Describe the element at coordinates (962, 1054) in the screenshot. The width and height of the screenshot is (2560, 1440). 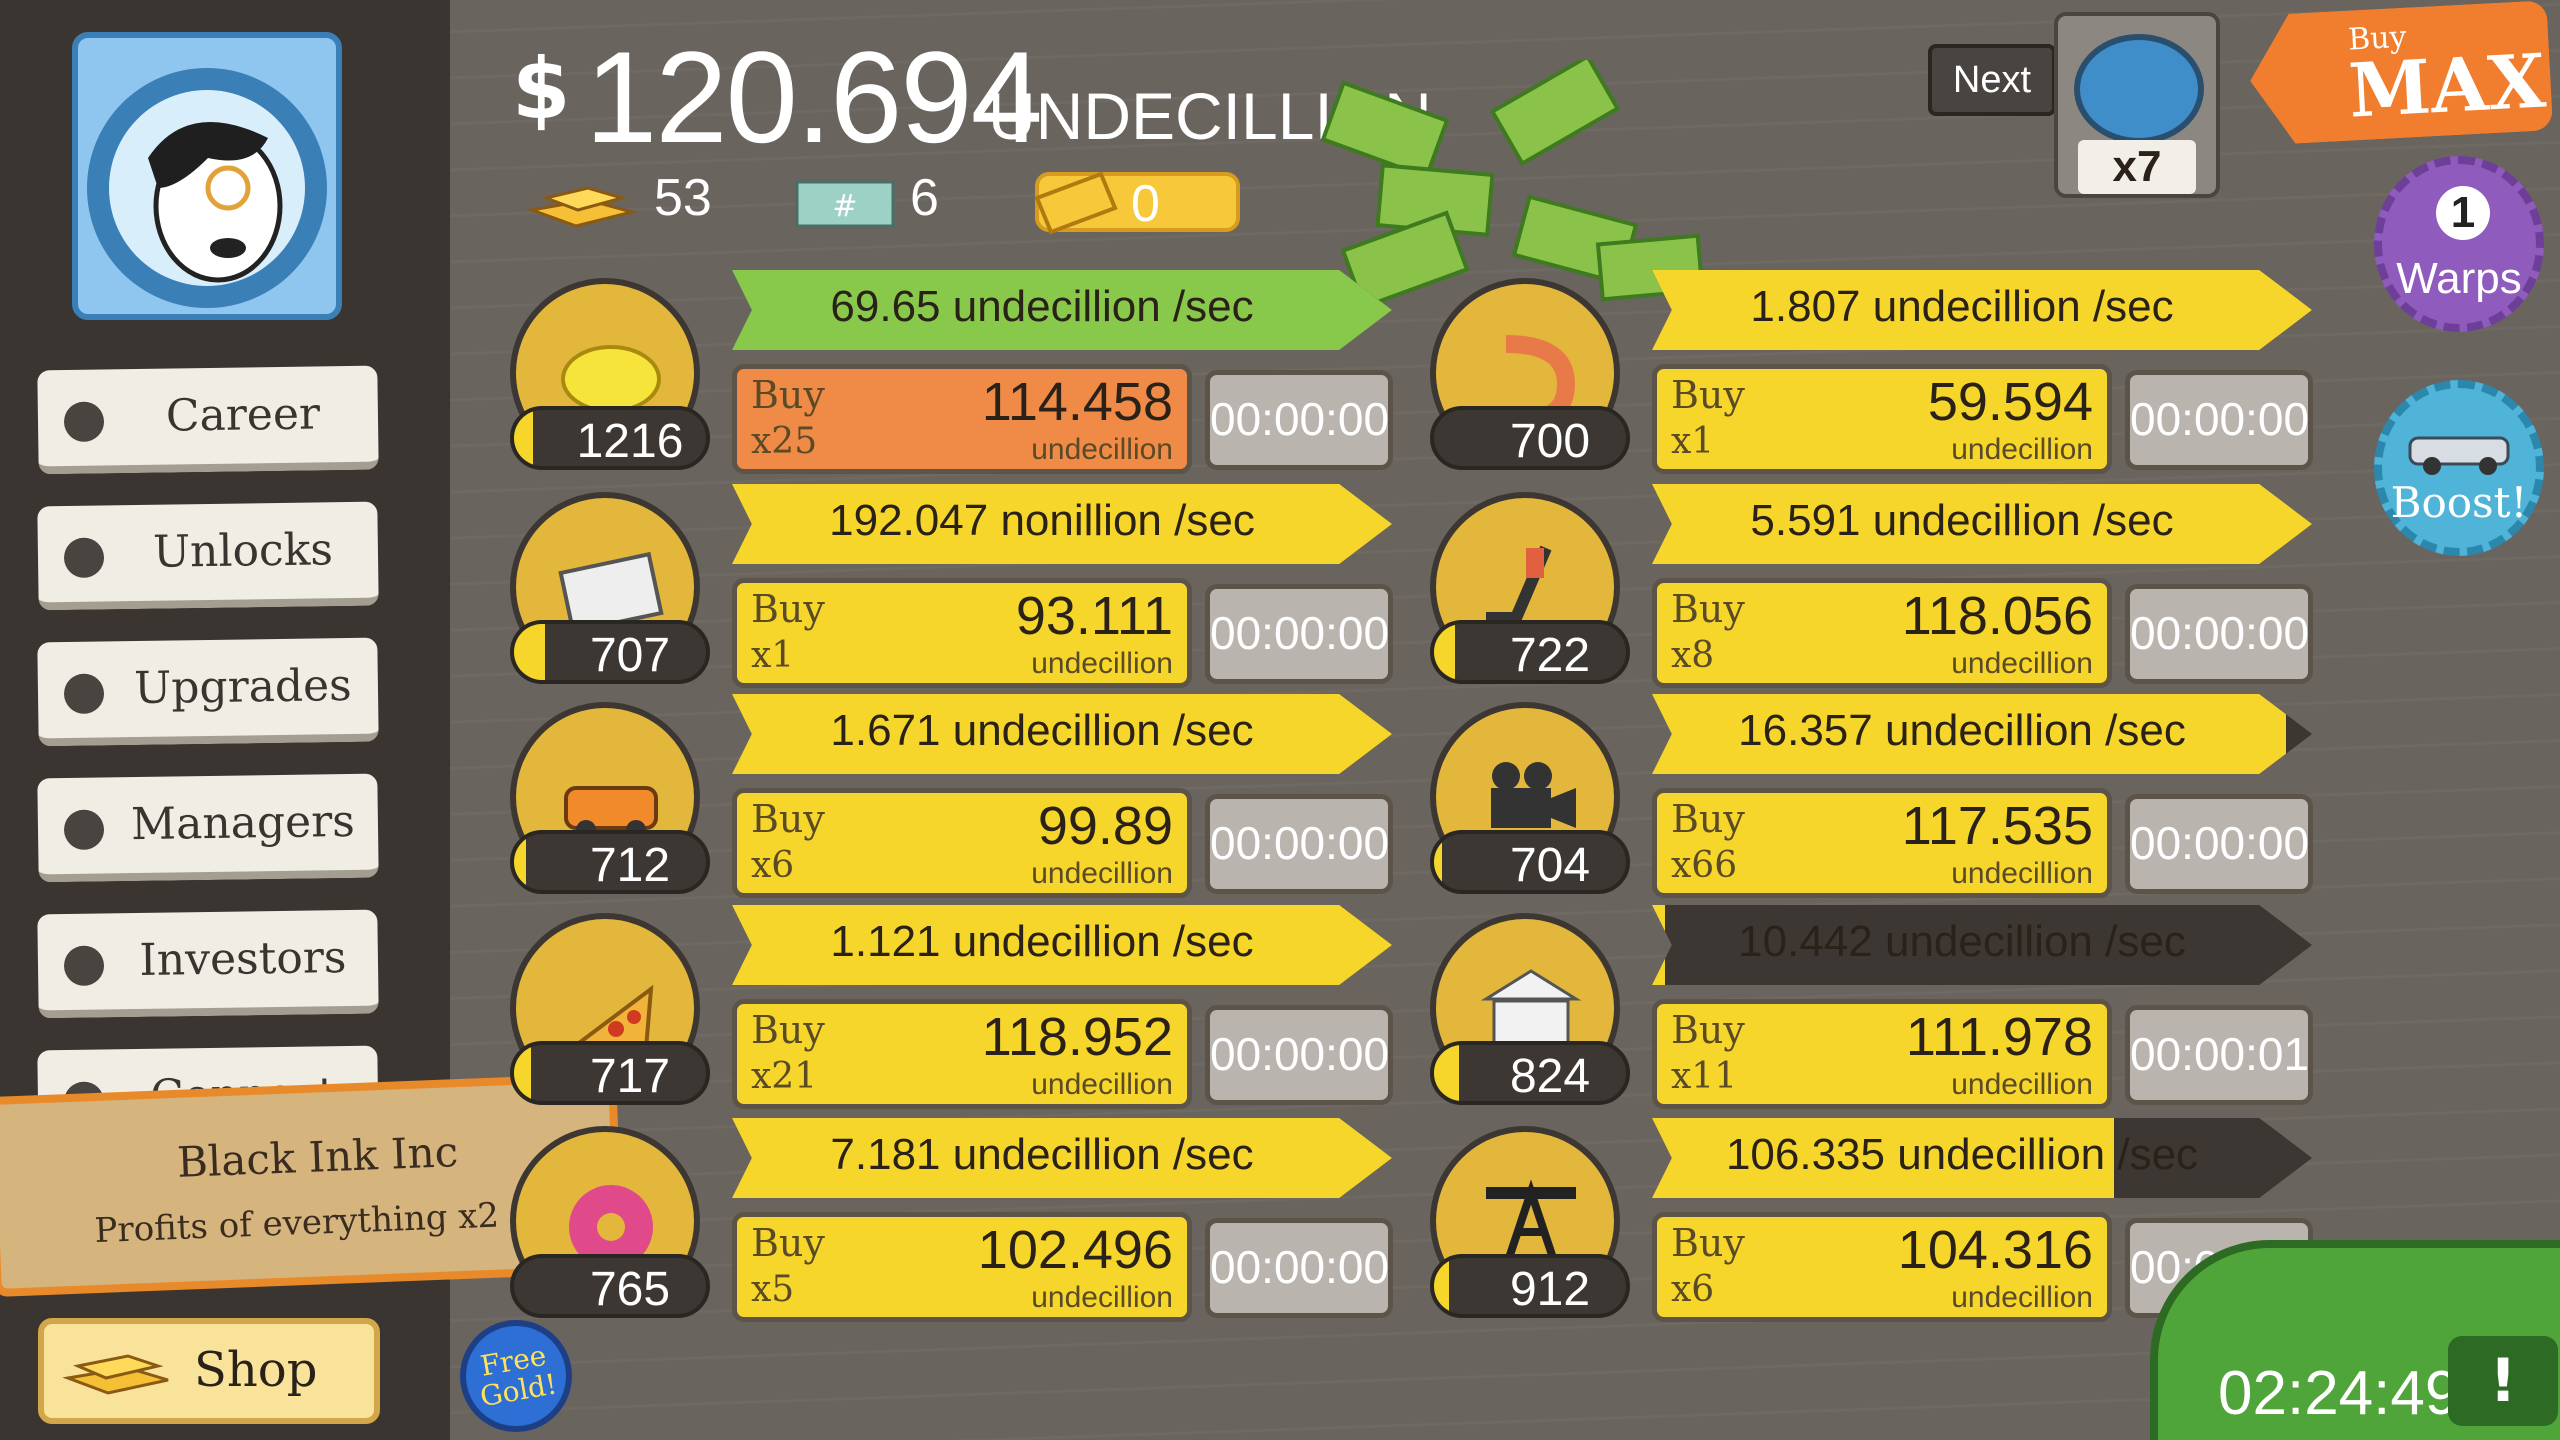
I see `buy-button: Buy x21 118.952 undecillion` at that location.